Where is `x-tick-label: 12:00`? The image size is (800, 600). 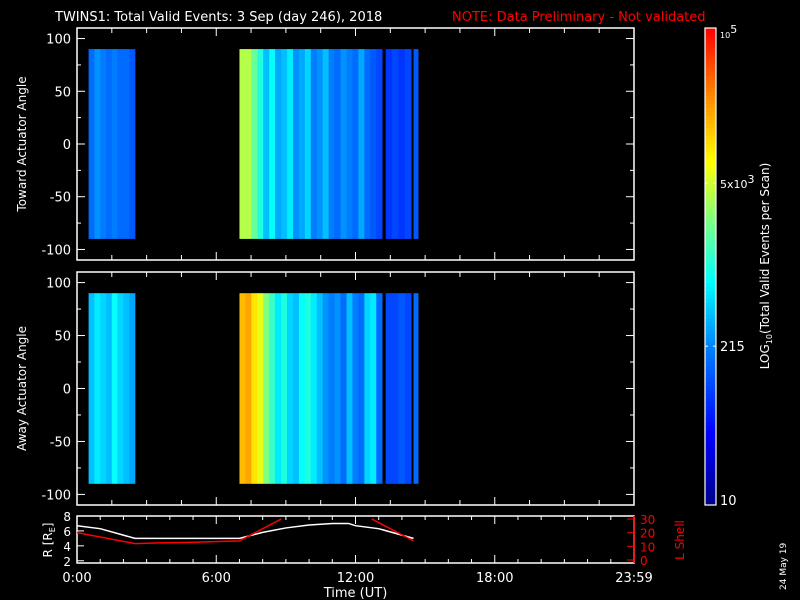
x-tick-label: 12:00 is located at coordinates (355, 578).